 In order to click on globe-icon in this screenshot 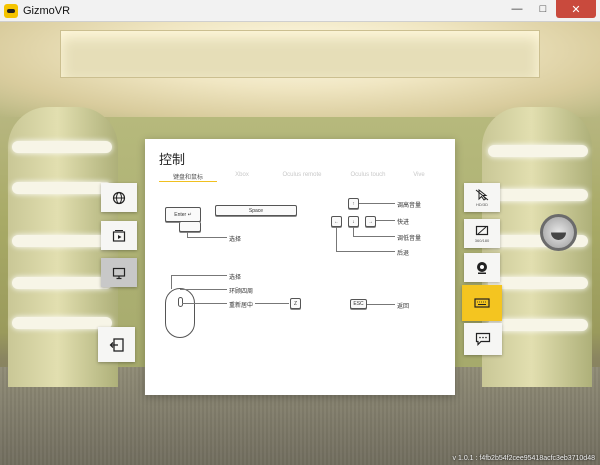, I will do `click(119, 197)`.